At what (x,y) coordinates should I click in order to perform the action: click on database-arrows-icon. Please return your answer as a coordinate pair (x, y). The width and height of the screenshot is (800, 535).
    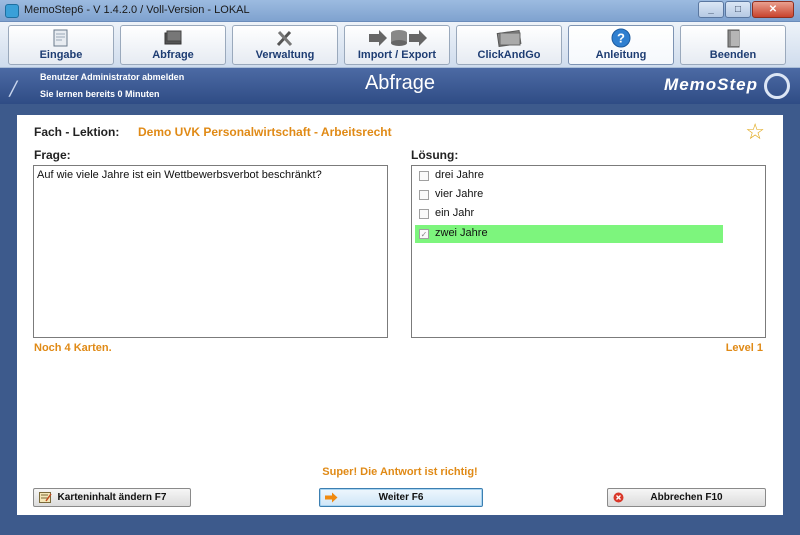
    Looking at the image, I should click on (397, 38).